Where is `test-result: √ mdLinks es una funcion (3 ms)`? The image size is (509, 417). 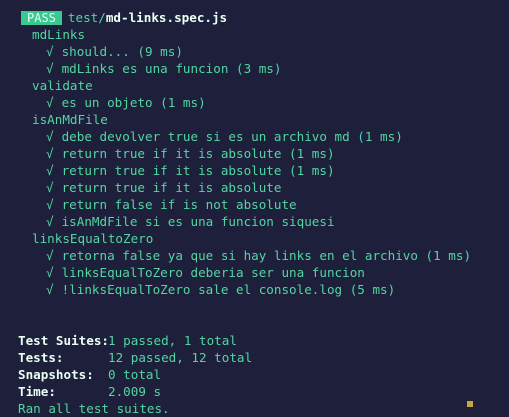 test-result: √ mdLinks es una funcion (3 ms) is located at coordinates (254, 68).